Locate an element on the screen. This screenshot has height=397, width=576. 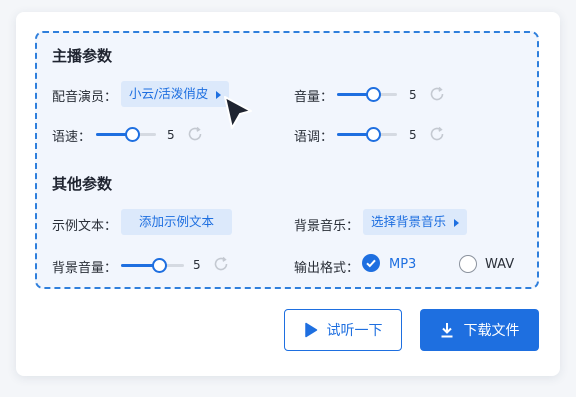
format-mp3-radio is located at coordinates (371, 263).